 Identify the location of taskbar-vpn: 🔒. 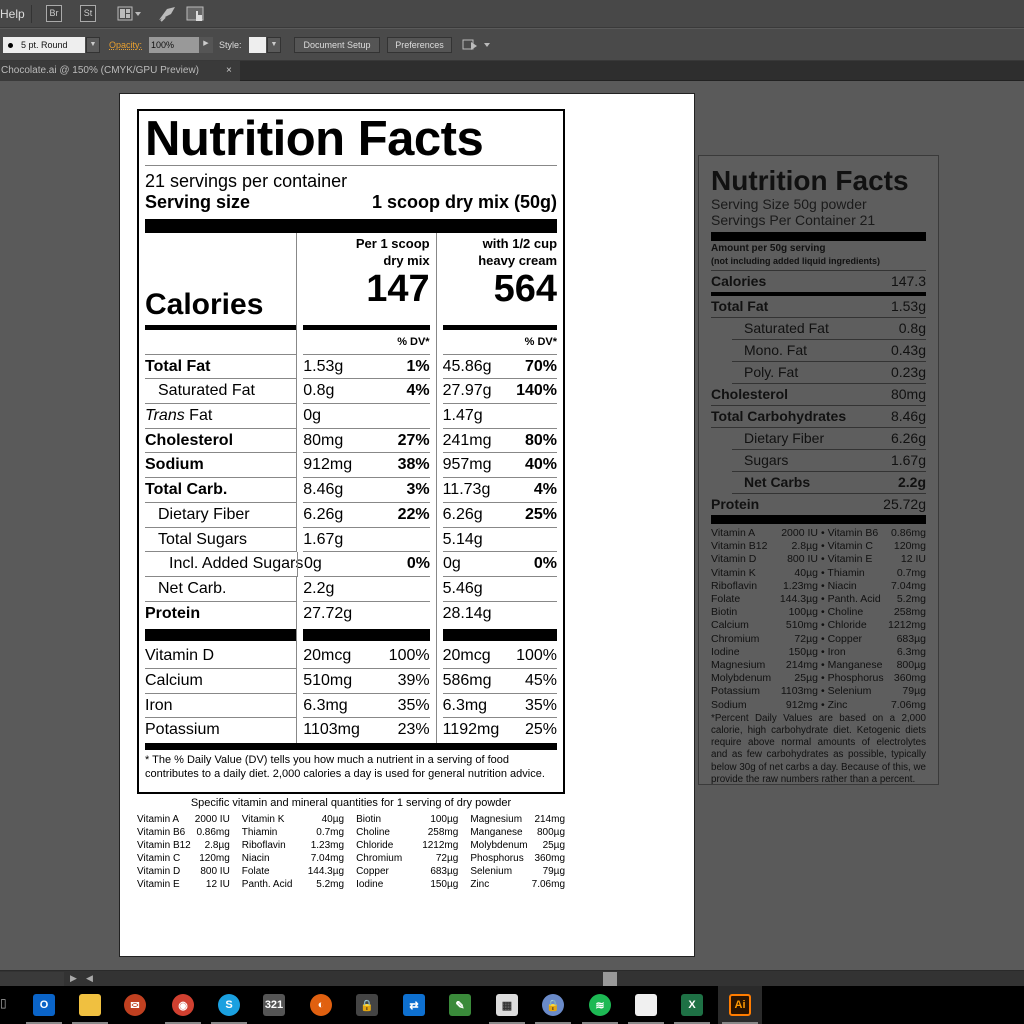
(367, 1005).